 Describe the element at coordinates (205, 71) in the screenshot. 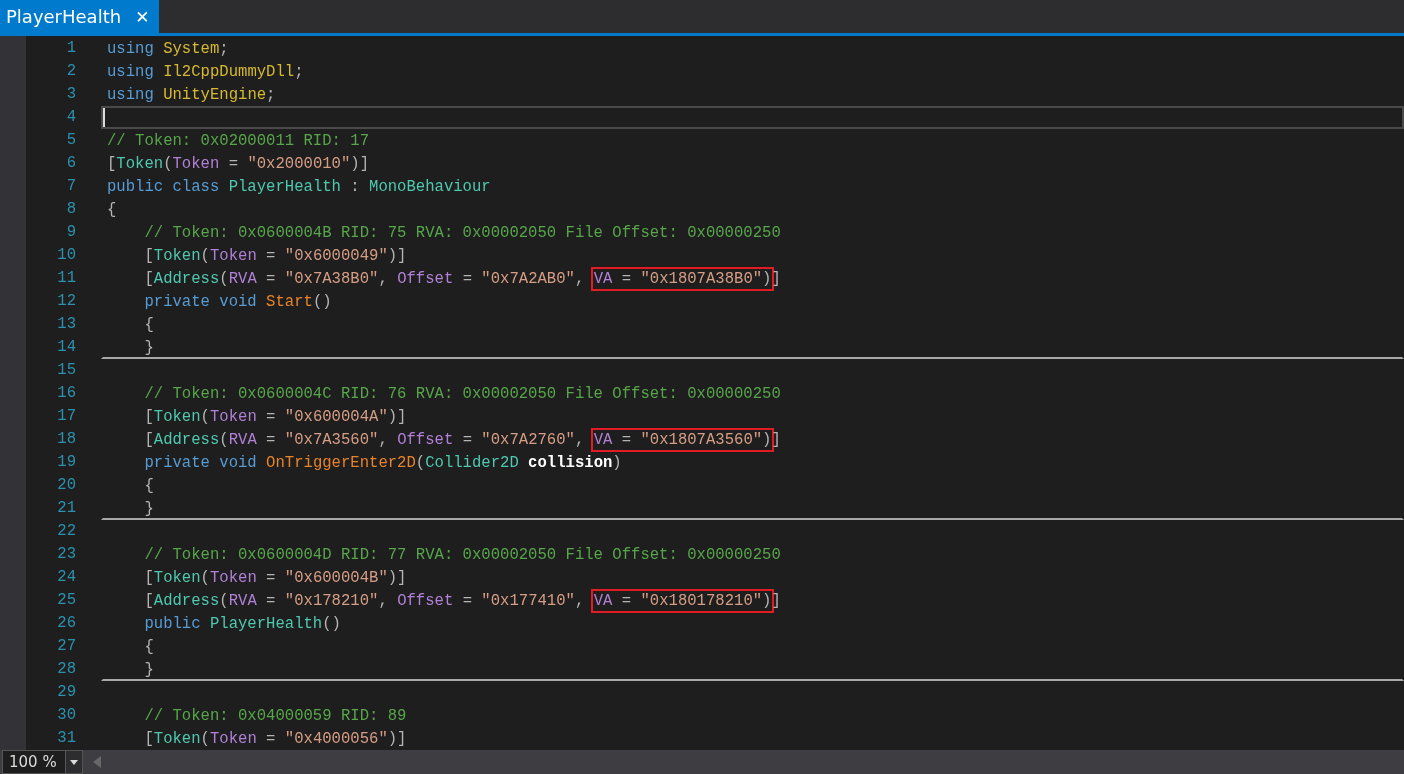

I see `code-text: using Il2CppDummyDll;` at that location.